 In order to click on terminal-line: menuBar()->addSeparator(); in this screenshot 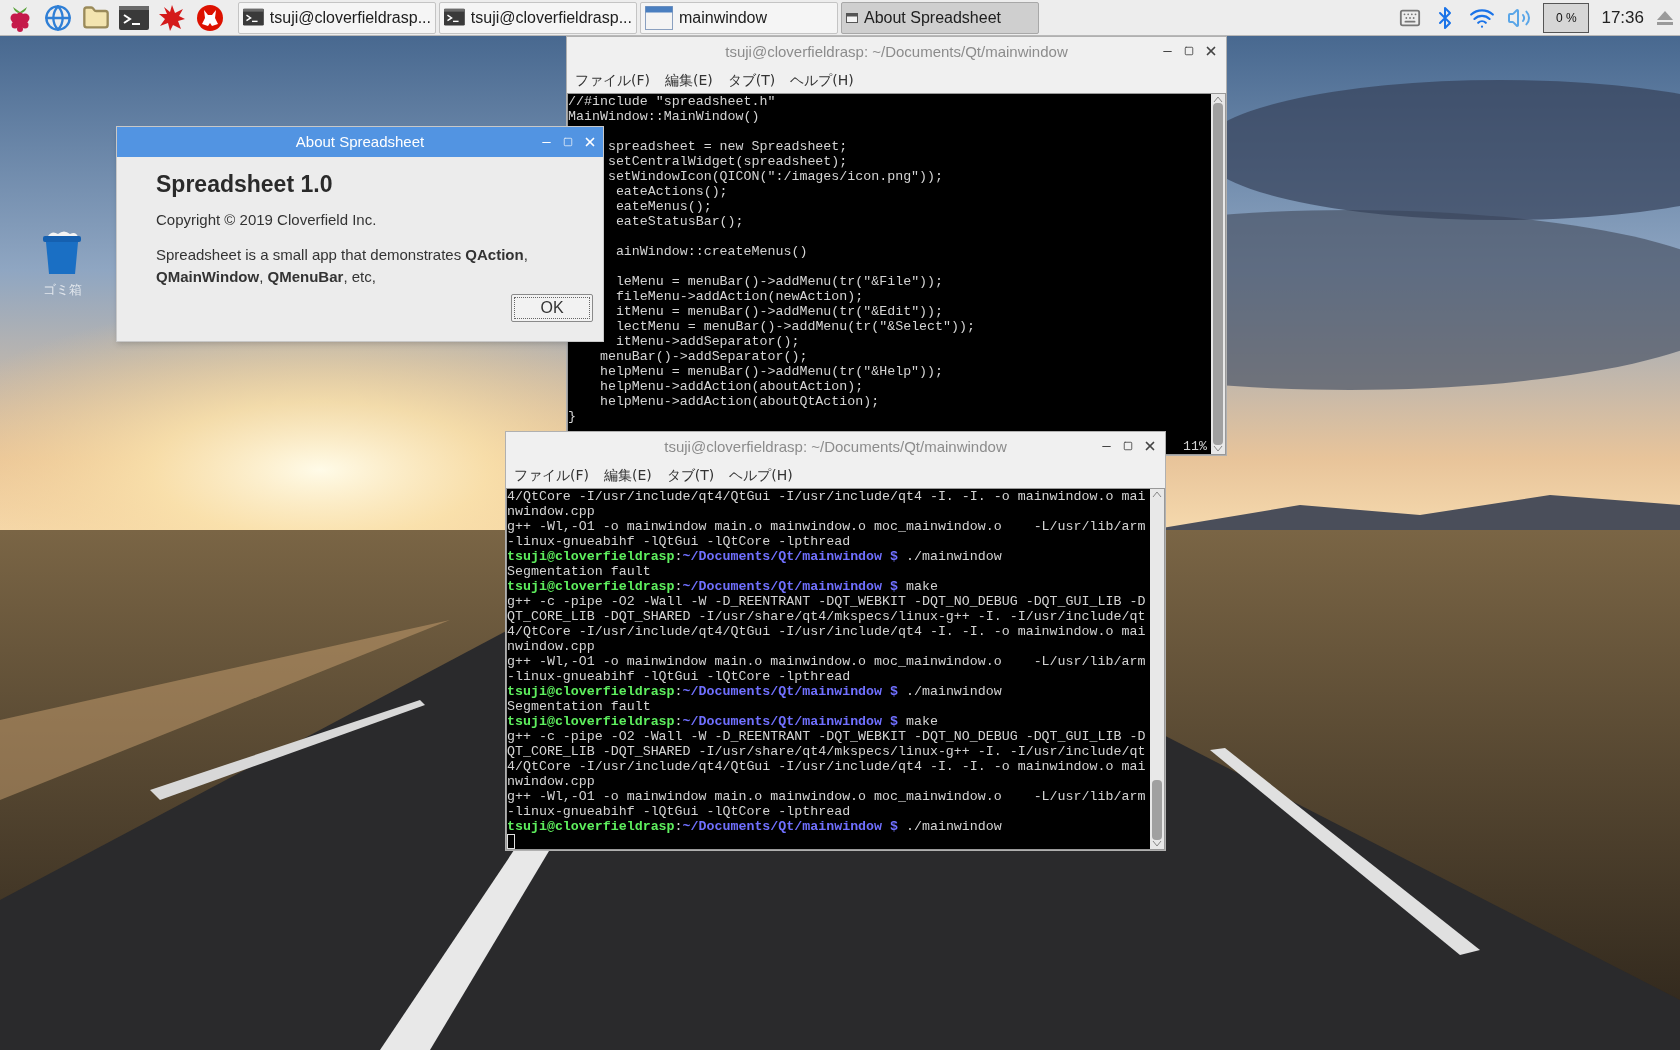, I will do `click(703, 356)`.